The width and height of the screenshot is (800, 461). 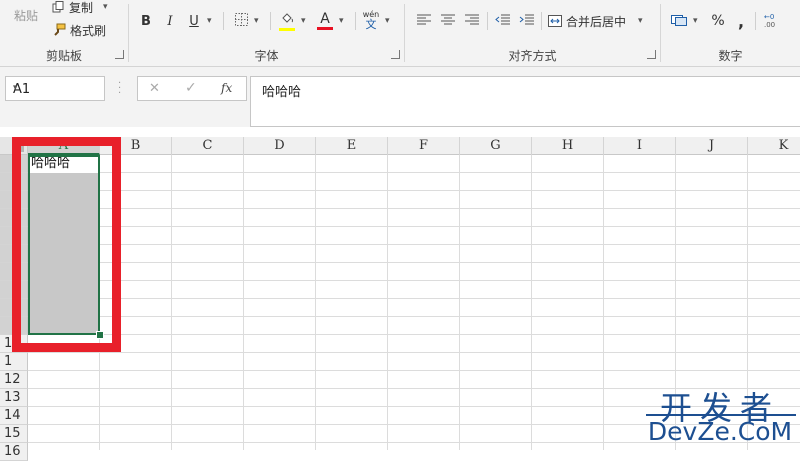 What do you see at coordinates (651, 54) in the screenshot?
I see `alignment-dialog-launcher-icon` at bounding box center [651, 54].